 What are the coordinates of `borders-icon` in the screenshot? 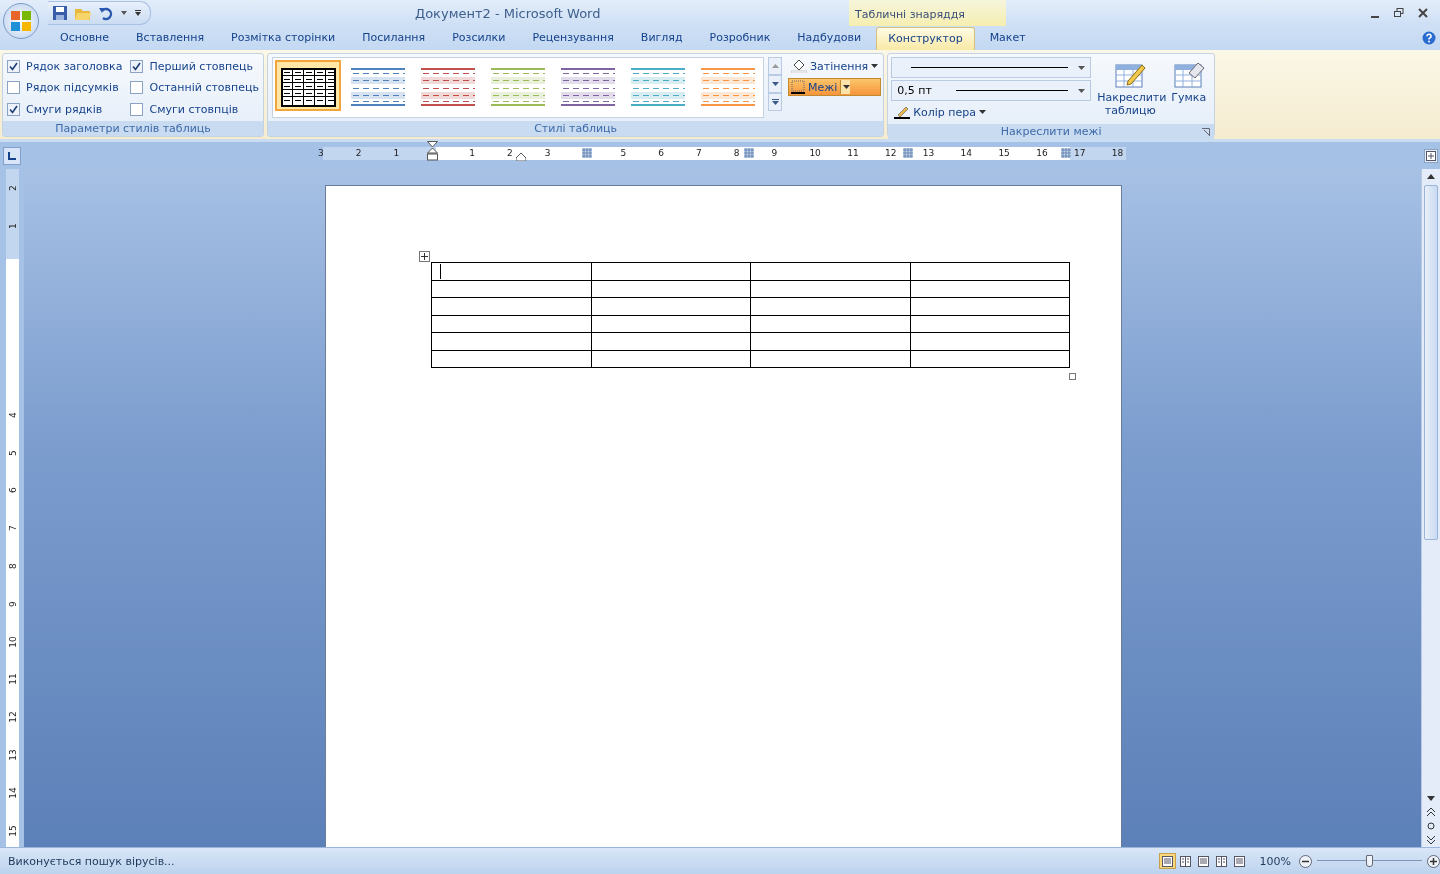 It's located at (798, 87).